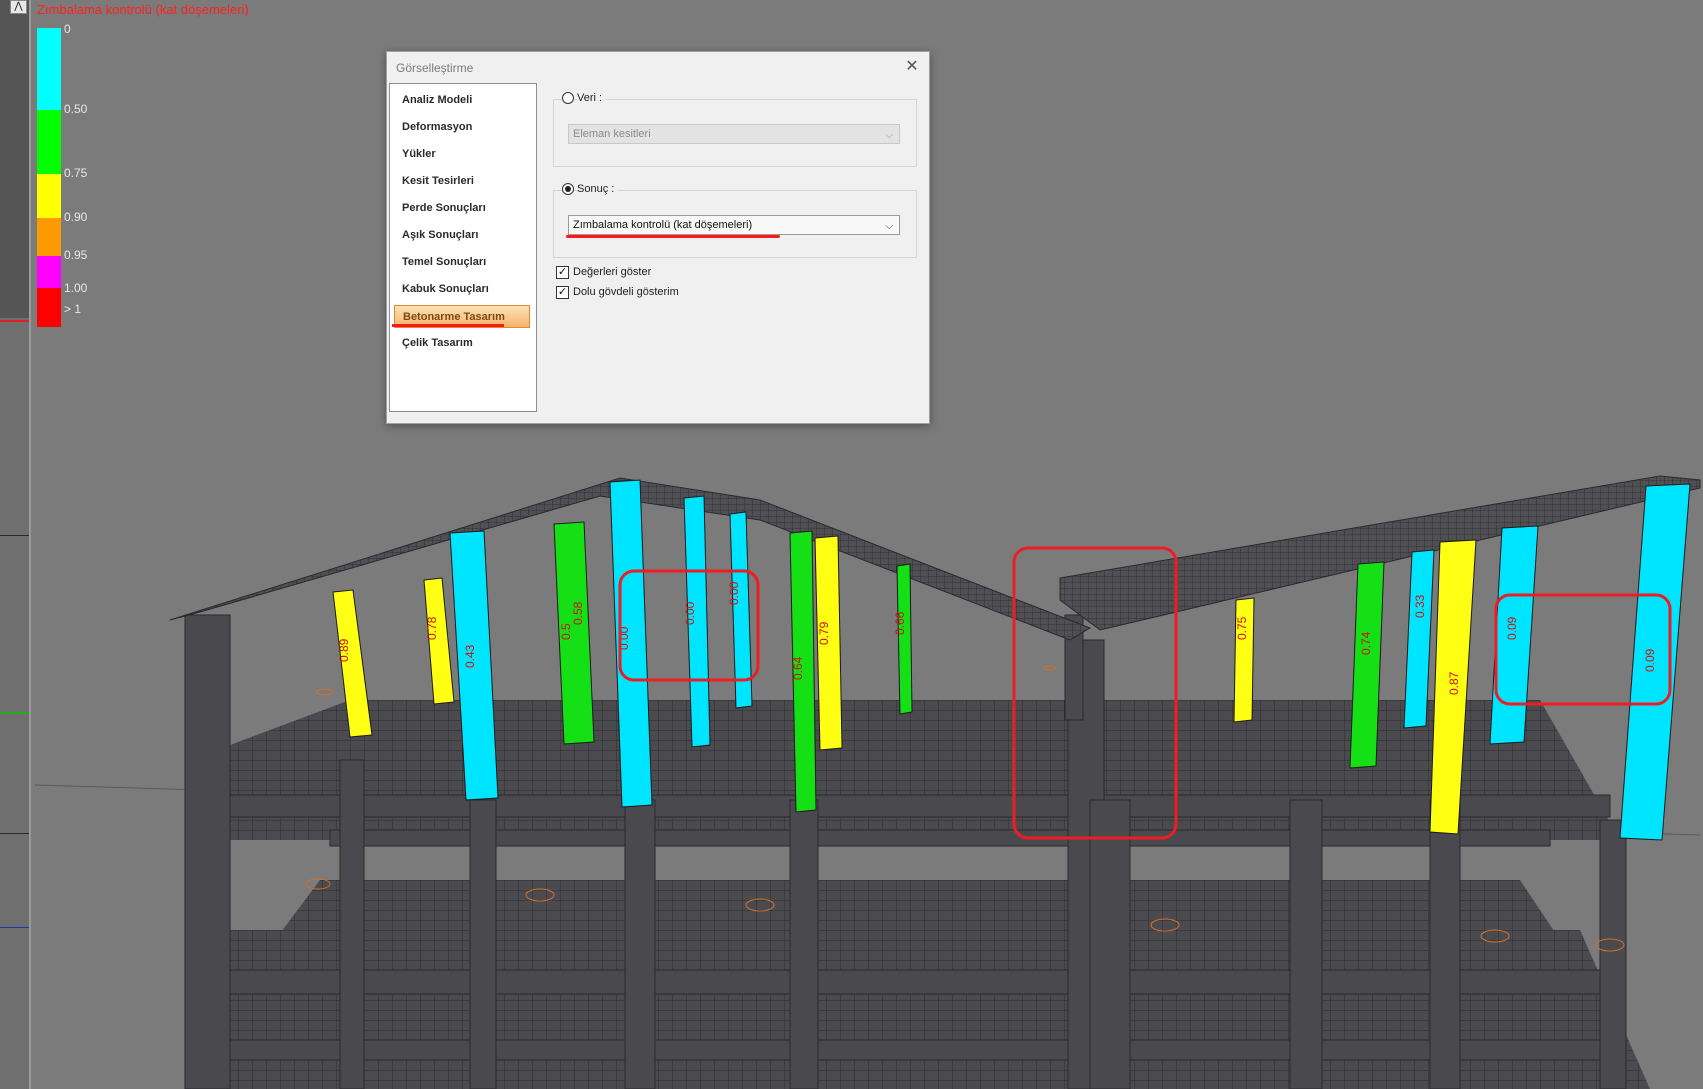  What do you see at coordinates (824, 633) in the screenshot?
I see `column-value-label: 0.79` at bounding box center [824, 633].